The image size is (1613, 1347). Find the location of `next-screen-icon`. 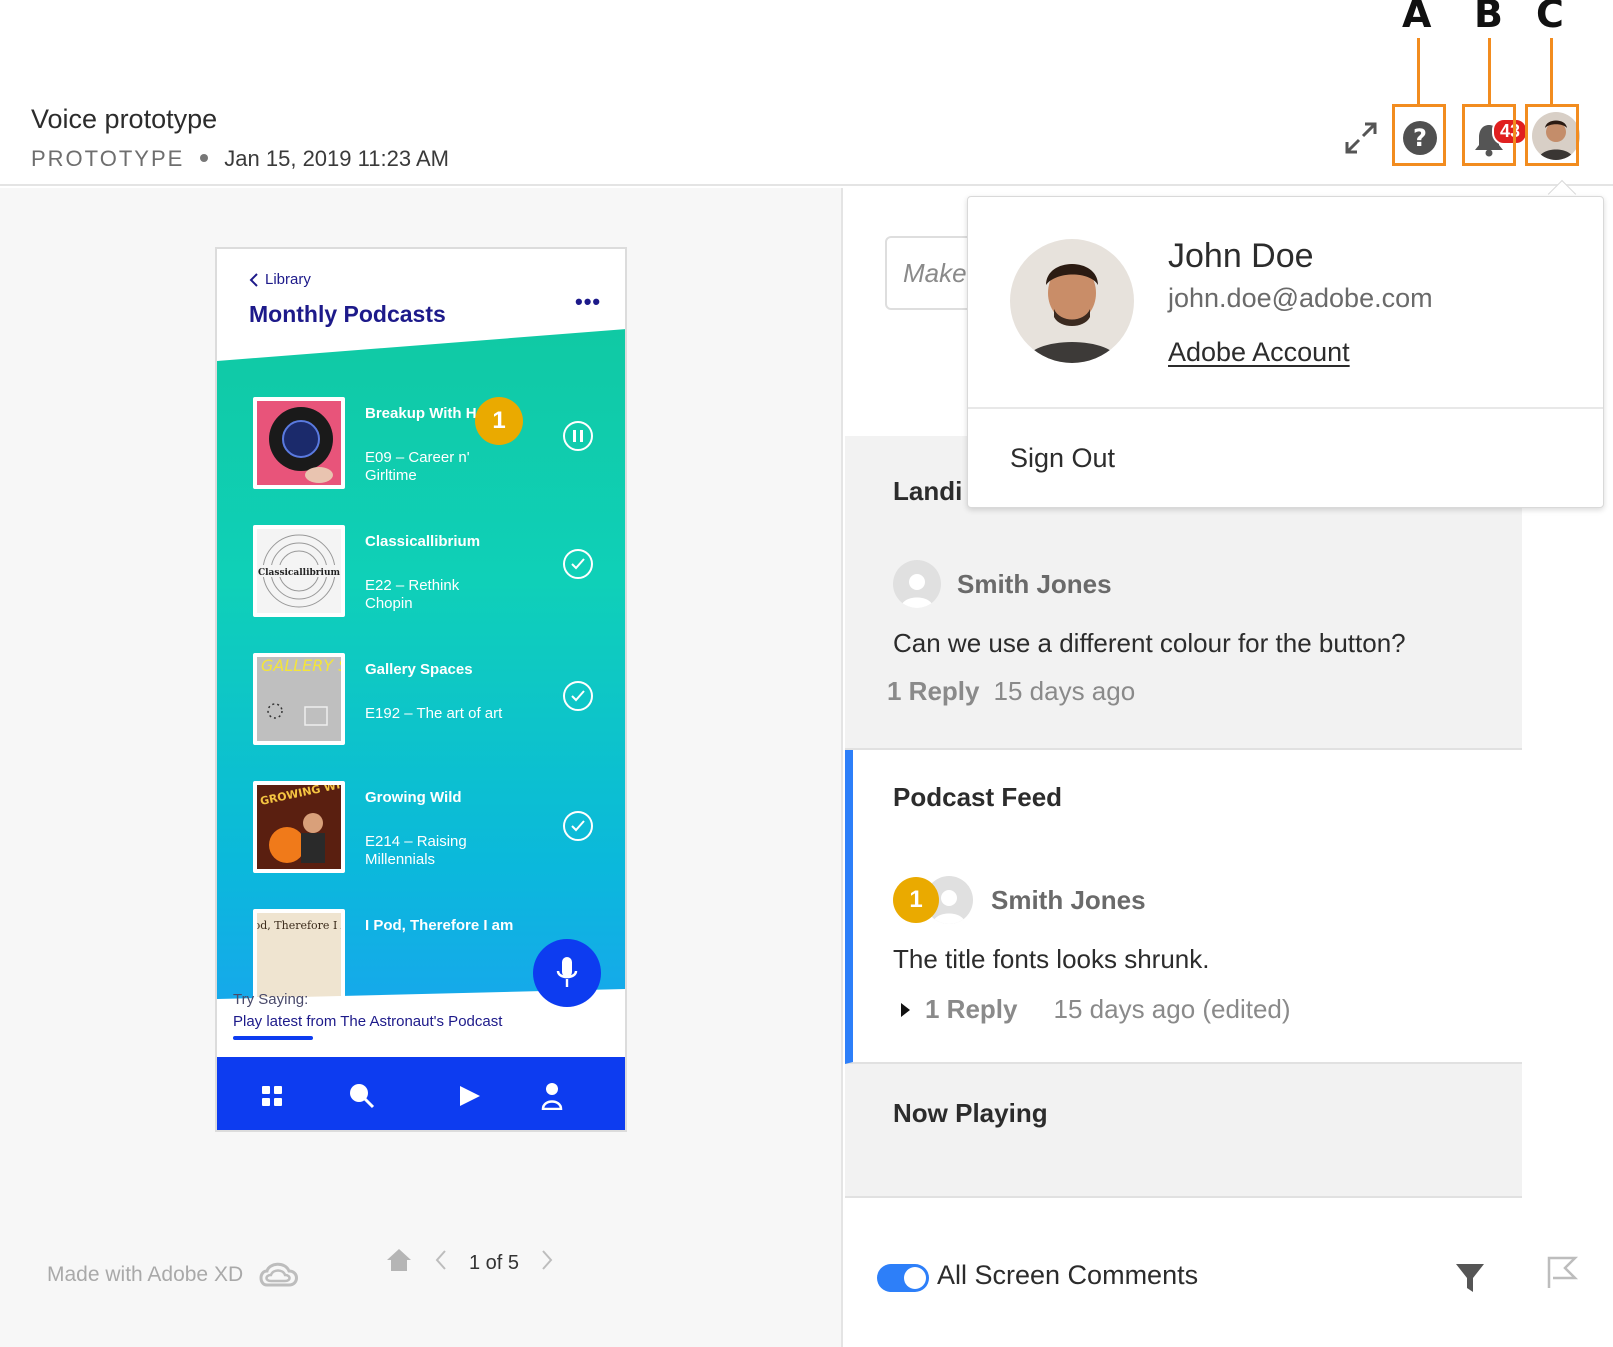

next-screen-icon is located at coordinates (547, 1263).